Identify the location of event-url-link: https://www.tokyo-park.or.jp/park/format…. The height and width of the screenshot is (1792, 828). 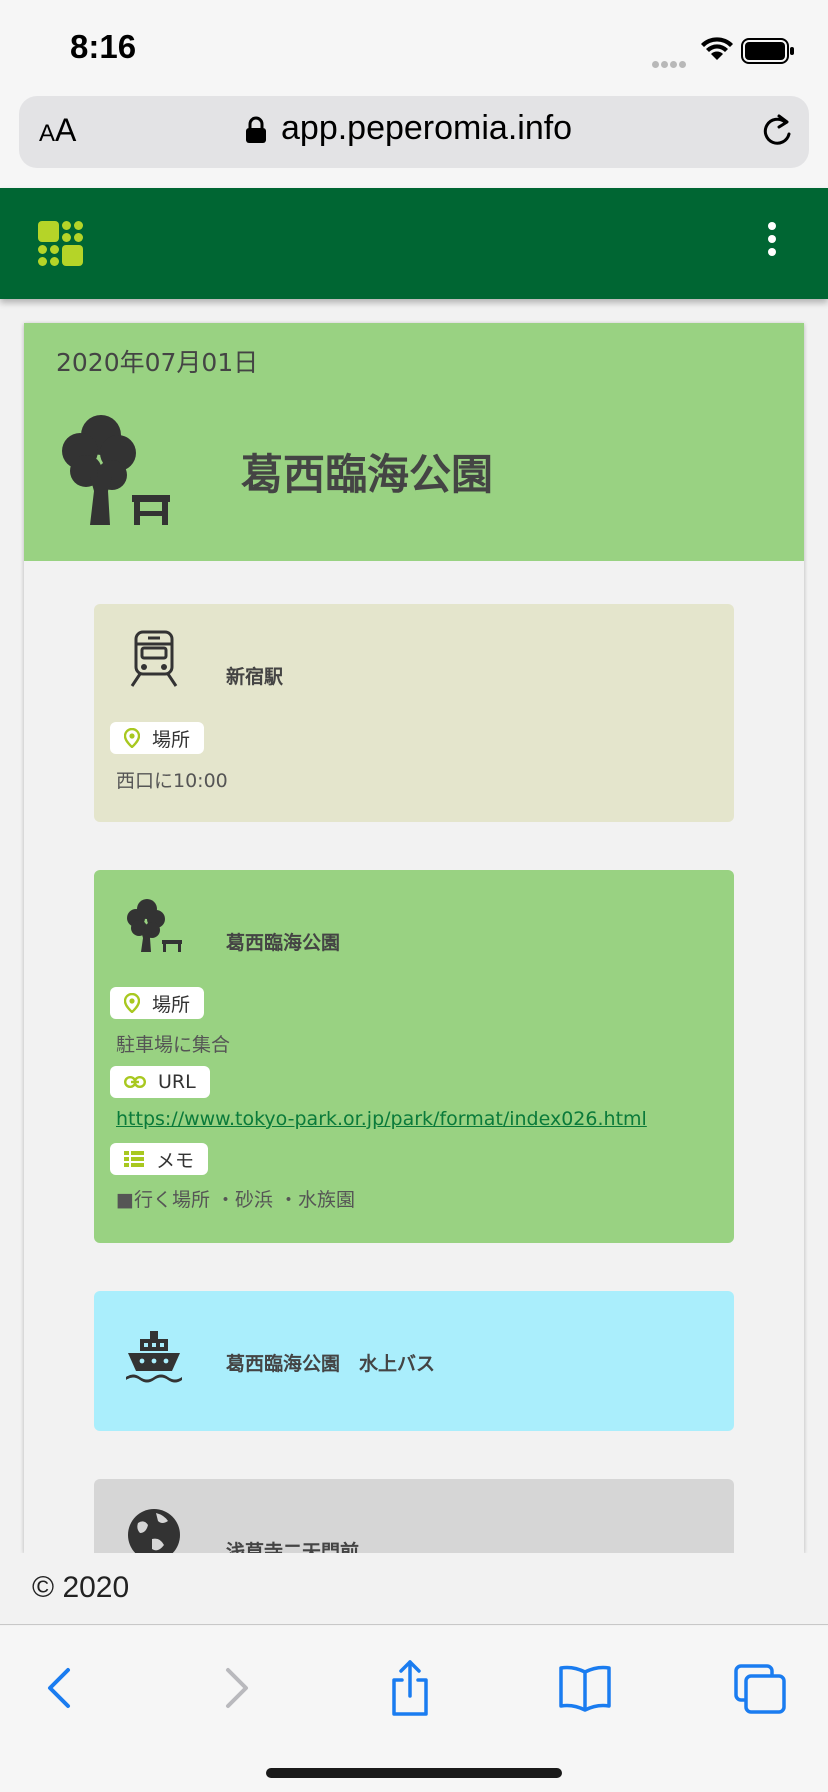
(381, 1119).